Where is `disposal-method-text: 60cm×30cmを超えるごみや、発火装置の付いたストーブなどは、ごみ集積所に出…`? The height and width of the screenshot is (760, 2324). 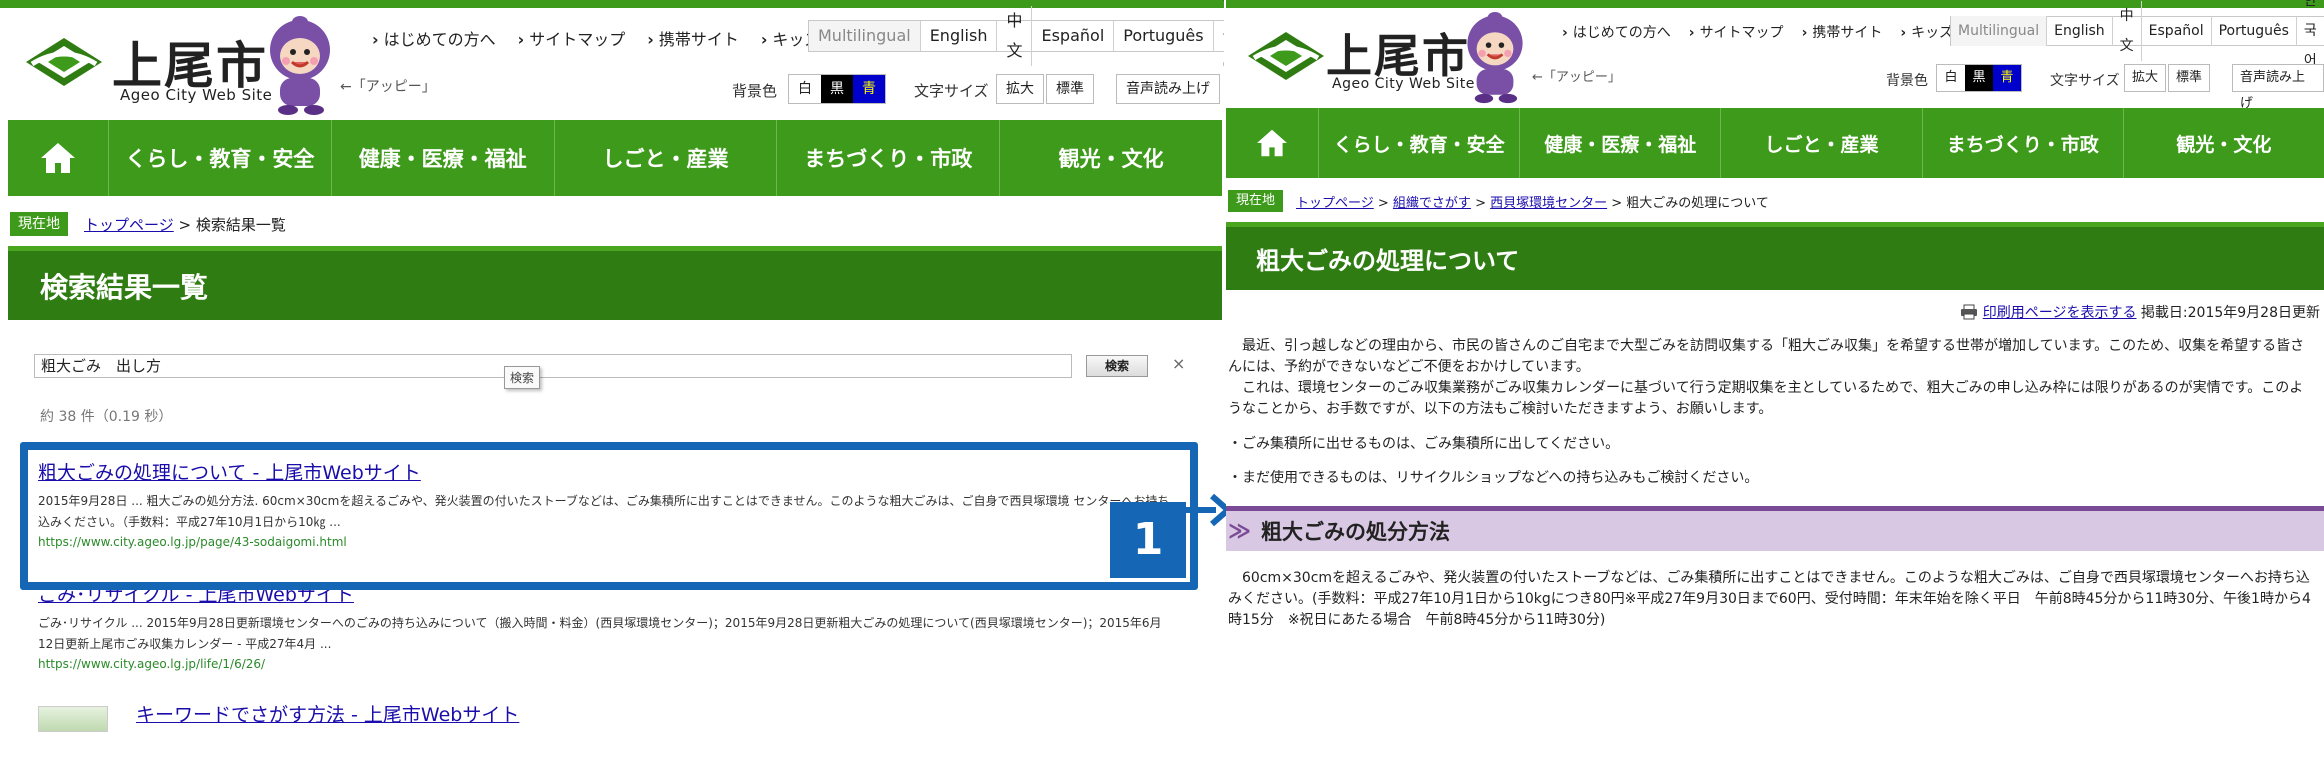
disposal-method-text: 60cm×30cmを超えるごみや、発火装置の付いたストーブなどは、ごみ集積所に出… is located at coordinates (1769, 599).